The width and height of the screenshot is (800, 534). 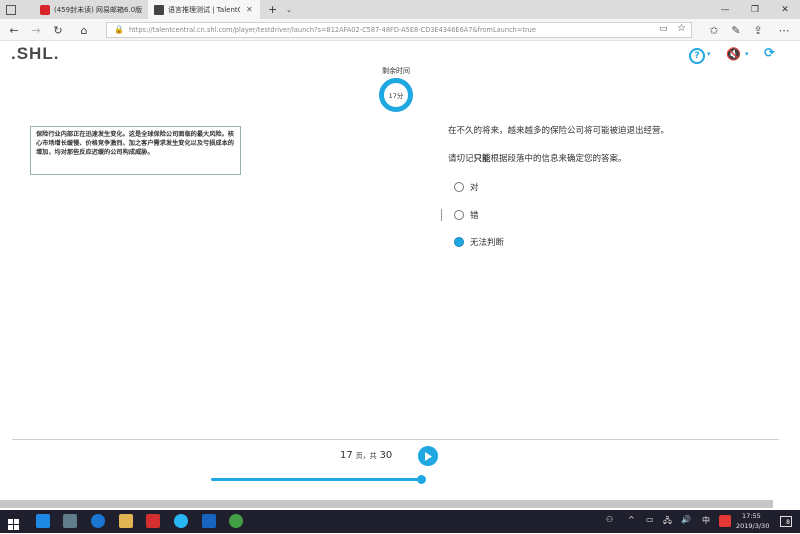 I want to click on timer-value: 17分, so click(x=396, y=96).